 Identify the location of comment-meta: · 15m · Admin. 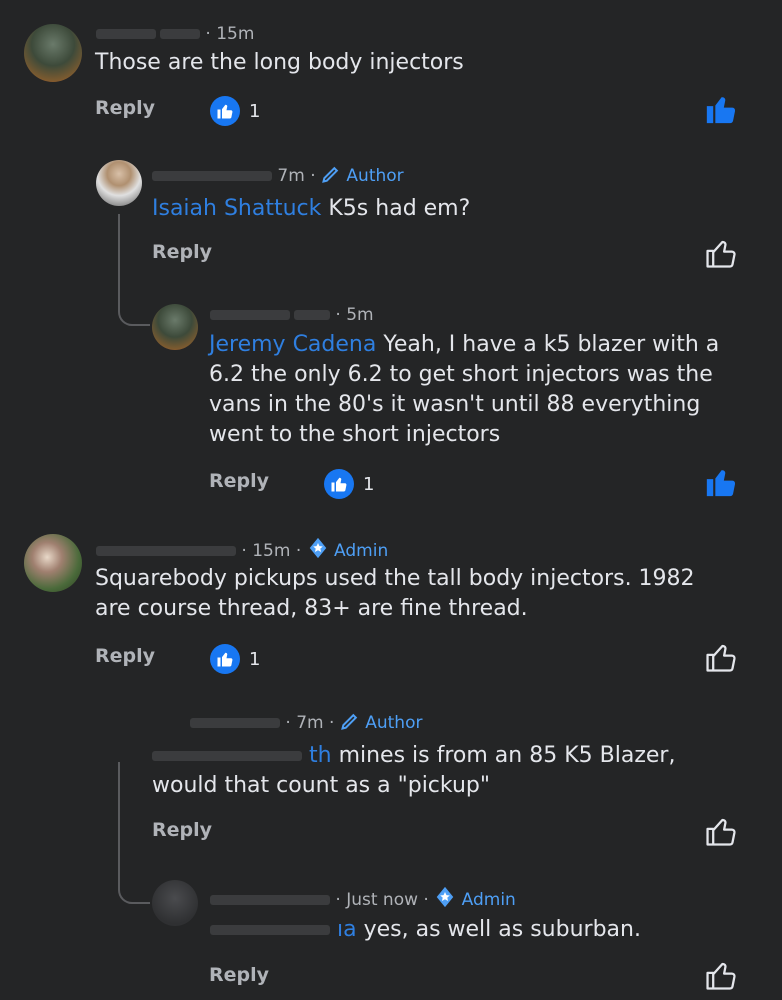
(242, 549).